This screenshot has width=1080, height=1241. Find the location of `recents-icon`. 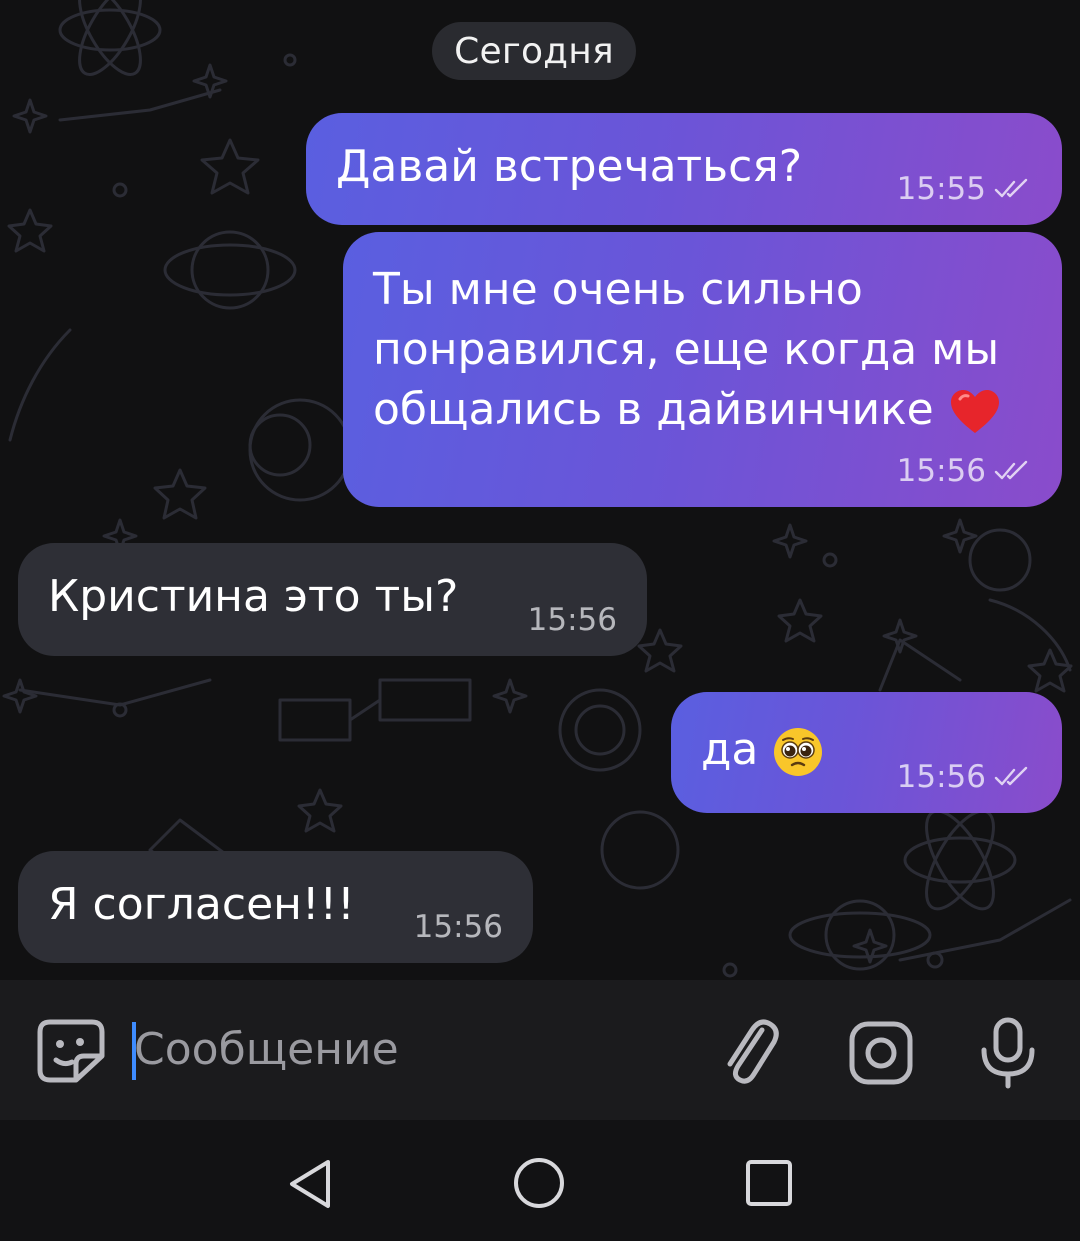

recents-icon is located at coordinates (769, 1183).